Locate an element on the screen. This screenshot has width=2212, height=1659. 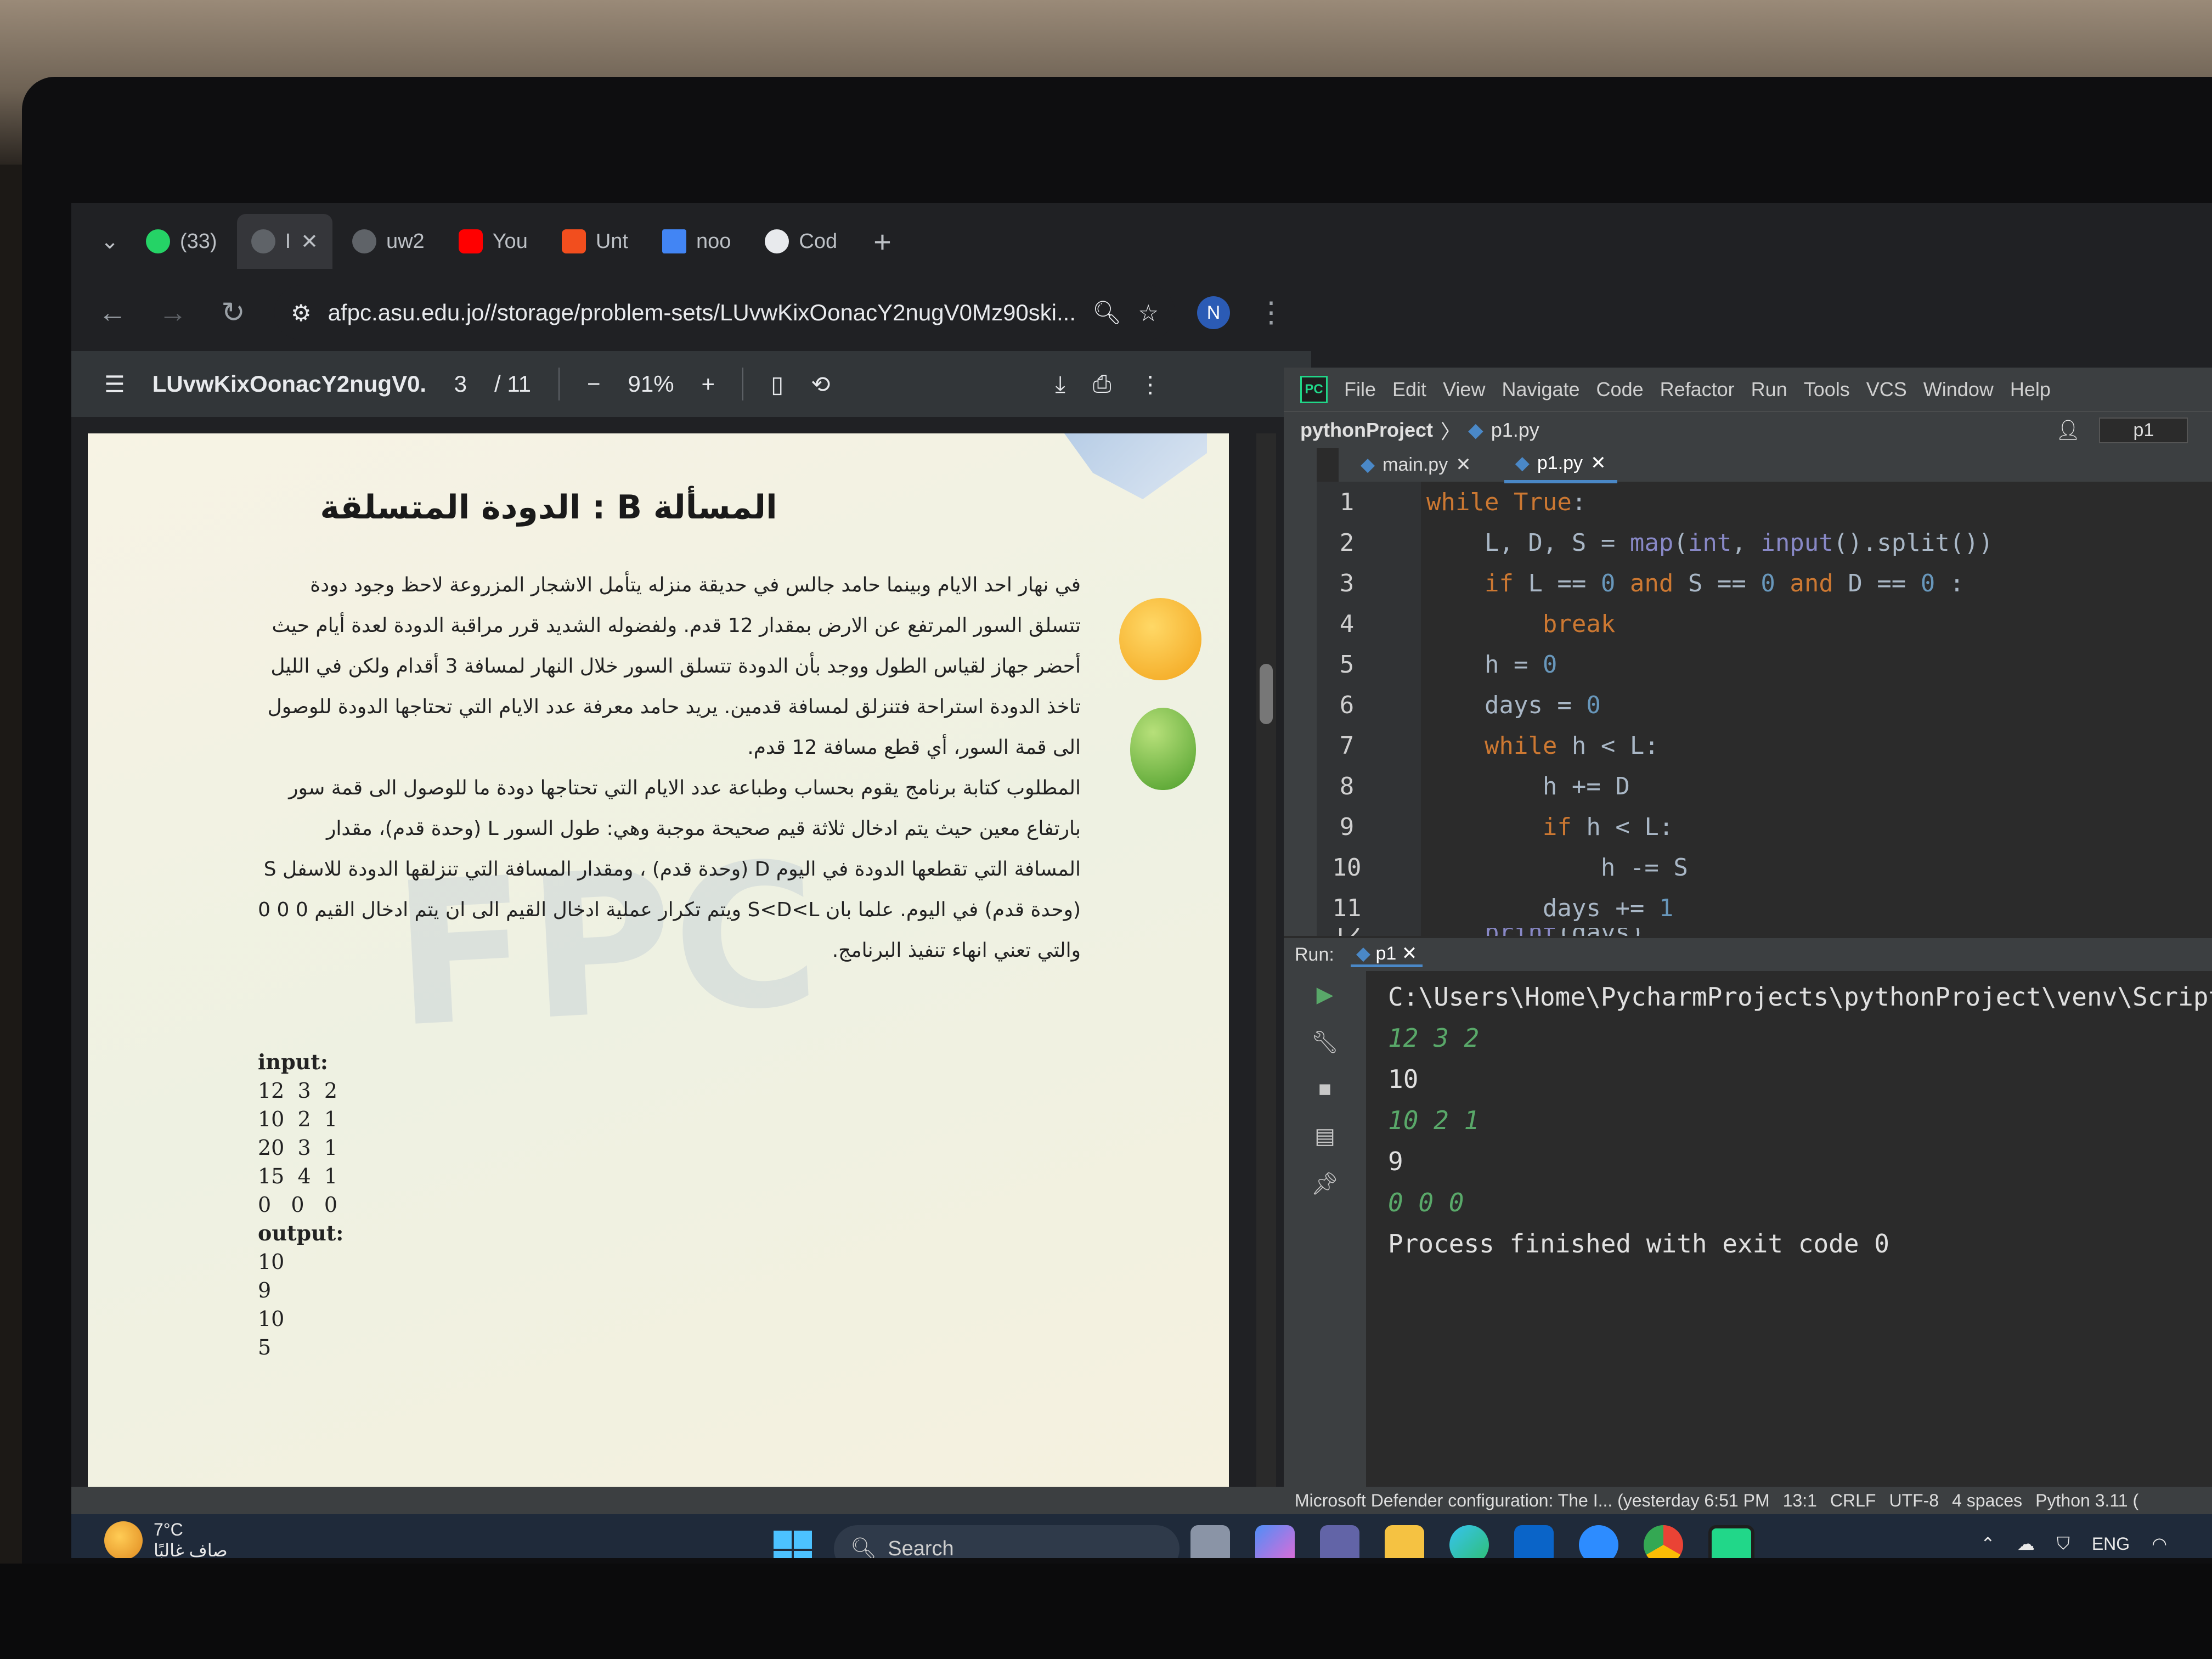
weather-widget: 7°C صاف غالبًا is located at coordinates (166, 1539).